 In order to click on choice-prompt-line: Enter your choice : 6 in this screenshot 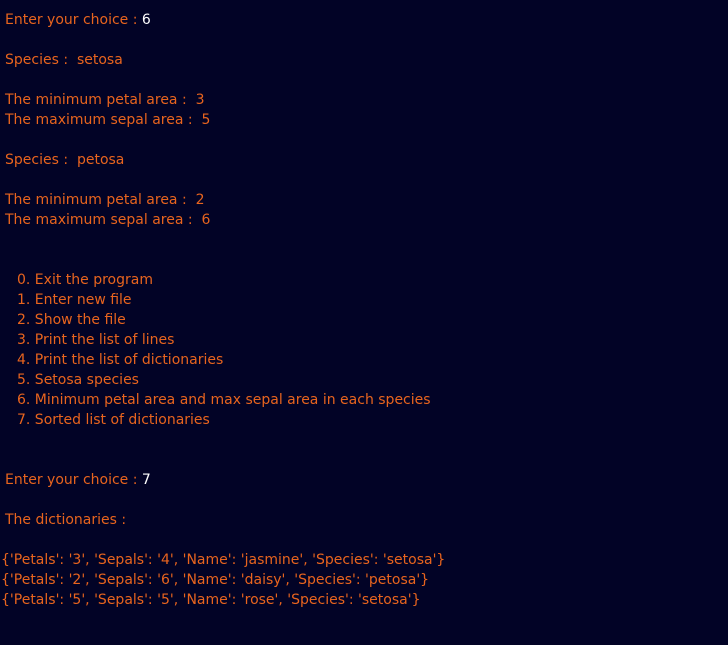, I will do `click(364, 20)`.